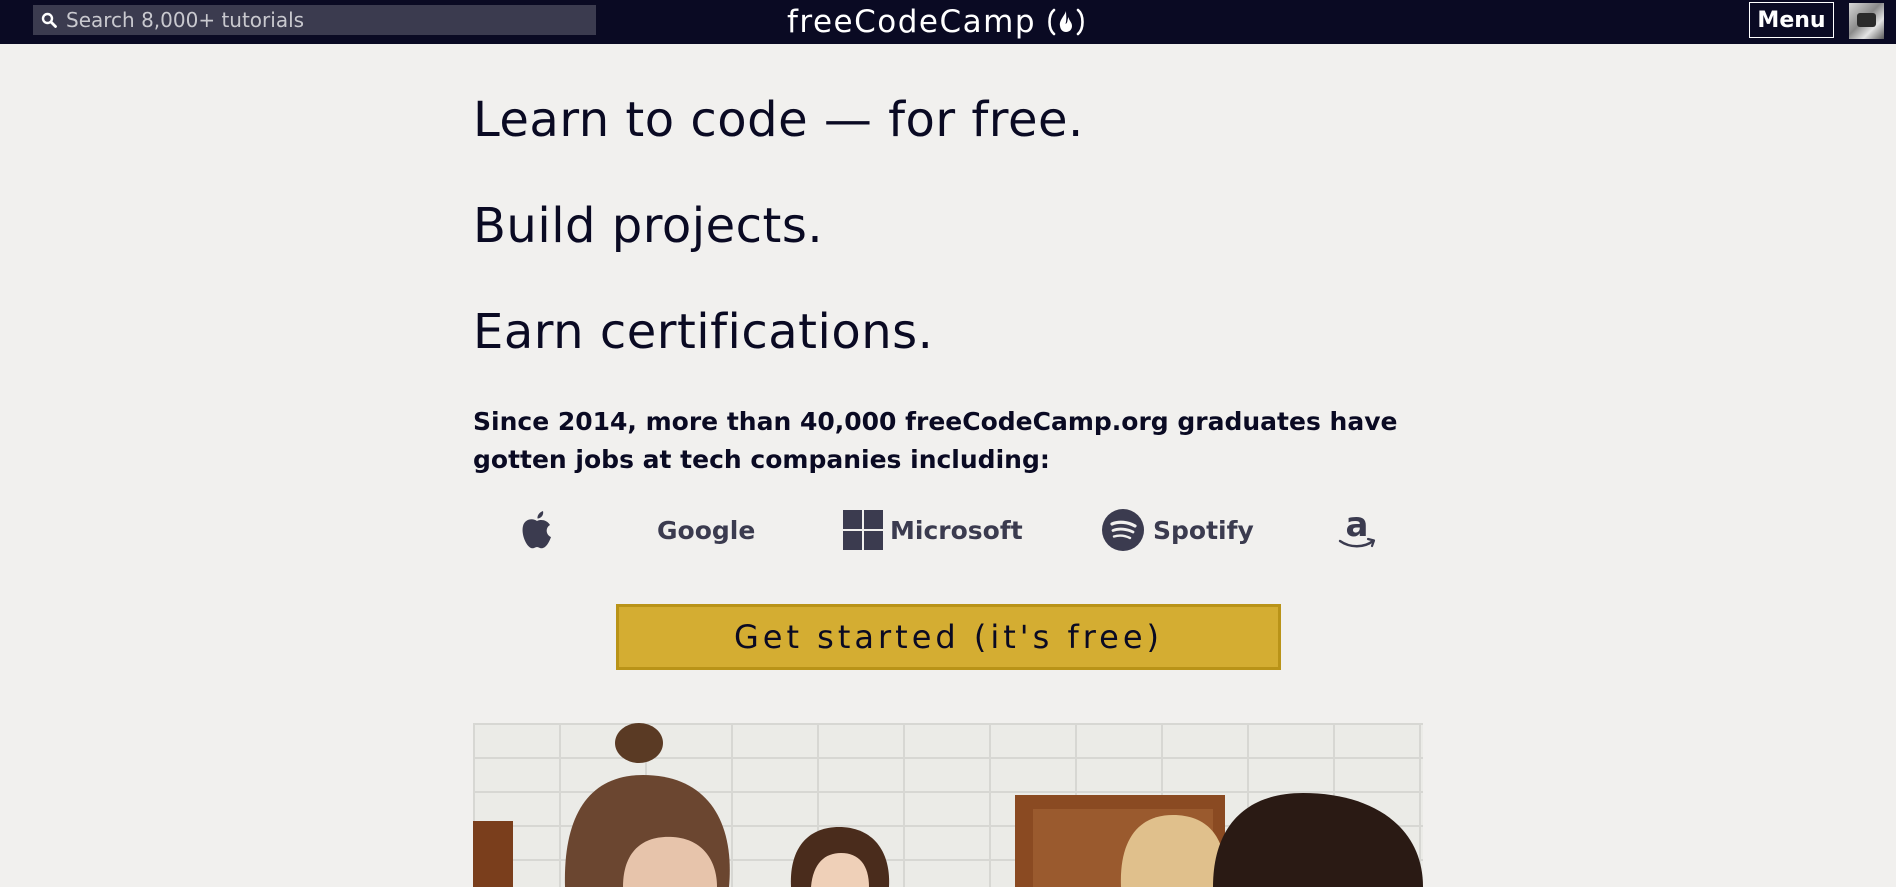 Image resolution: width=1896 pixels, height=887 pixels. I want to click on headline-earn: Earn certifications., so click(703, 332).